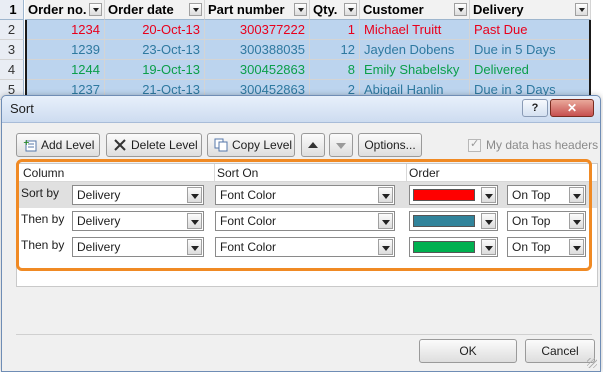  Describe the element at coordinates (542, 145) in the screenshot. I see `my-data-has-headers-label: My data has headers` at that location.